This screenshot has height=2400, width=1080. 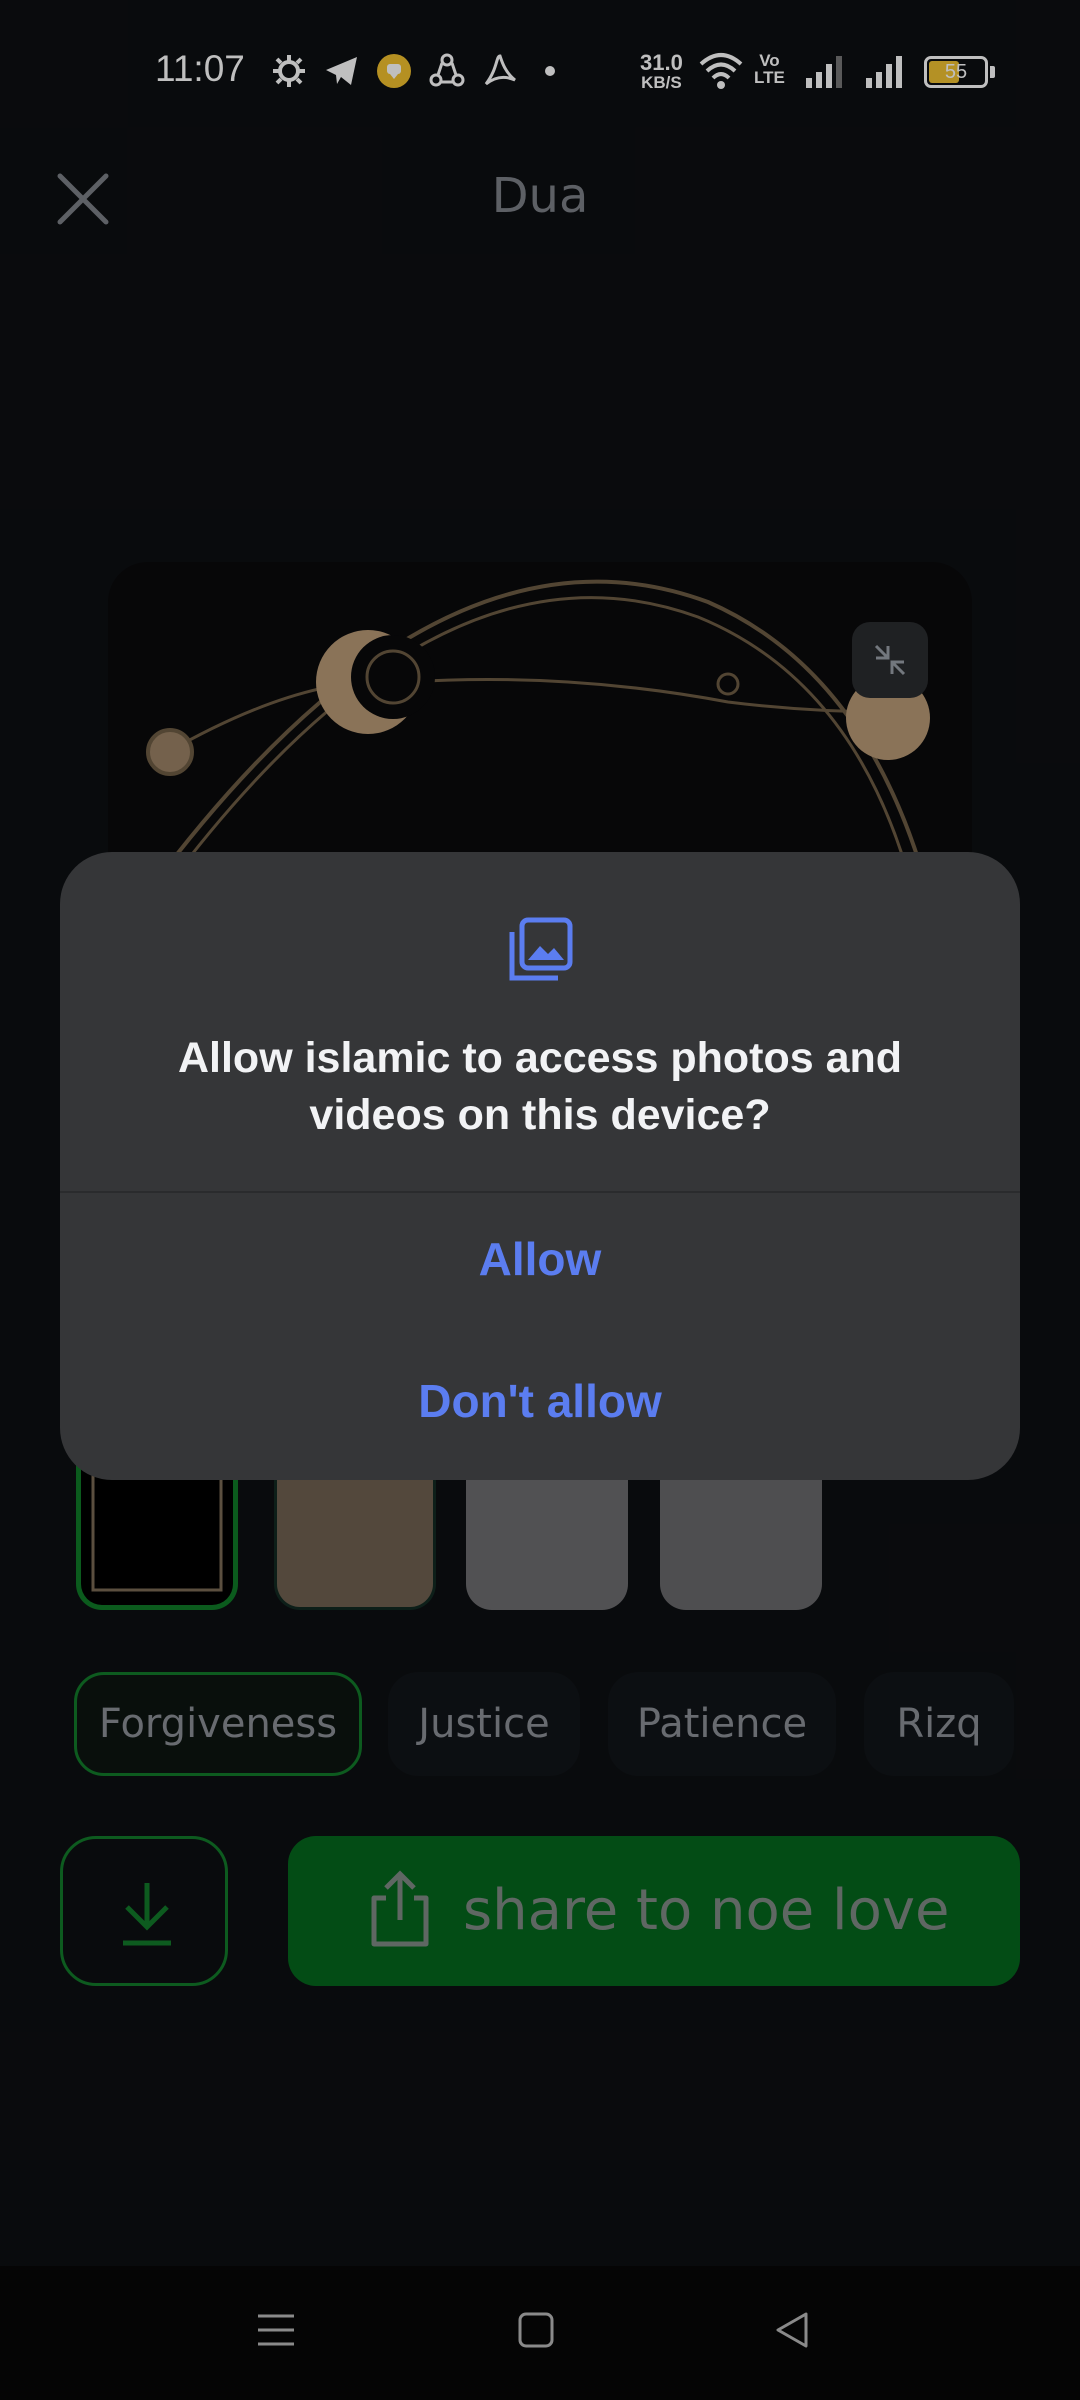 I want to click on dont-allow-button: Don't allow, so click(x=540, y=1401).